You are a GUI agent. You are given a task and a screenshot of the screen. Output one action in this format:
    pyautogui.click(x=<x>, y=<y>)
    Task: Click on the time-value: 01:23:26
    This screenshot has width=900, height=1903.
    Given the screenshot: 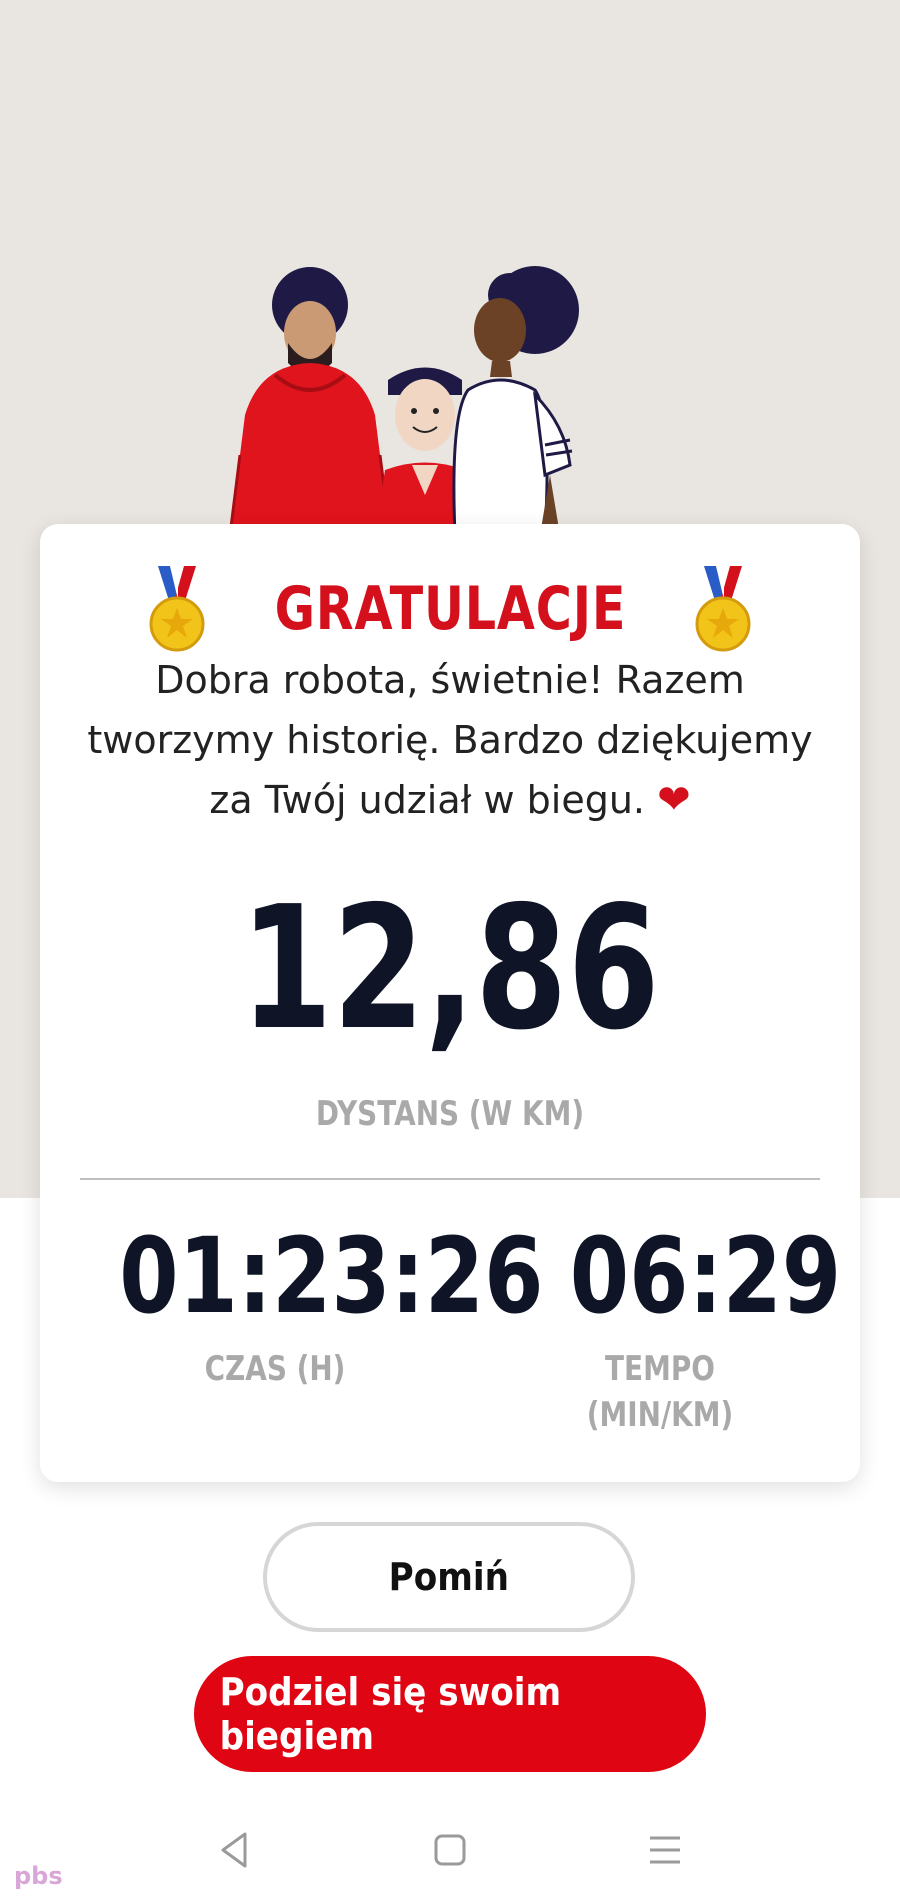 What is the action you would take?
    pyautogui.click(x=331, y=1276)
    